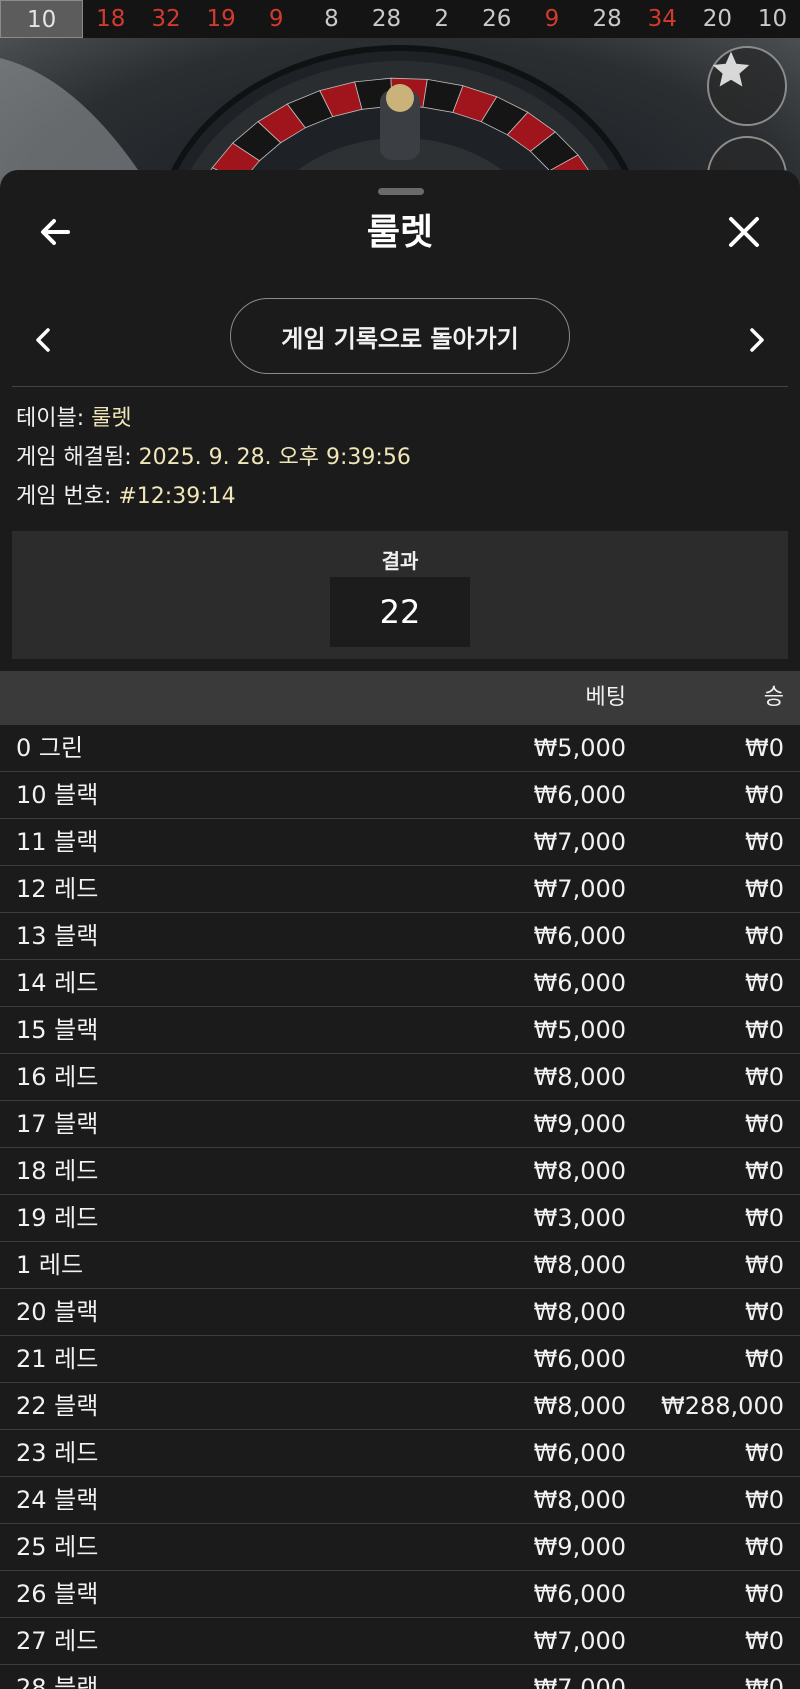 Image resolution: width=800 pixels, height=1689 pixels. I want to click on table-row: 0 그린 ₩5,000 ₩0, so click(400, 748).